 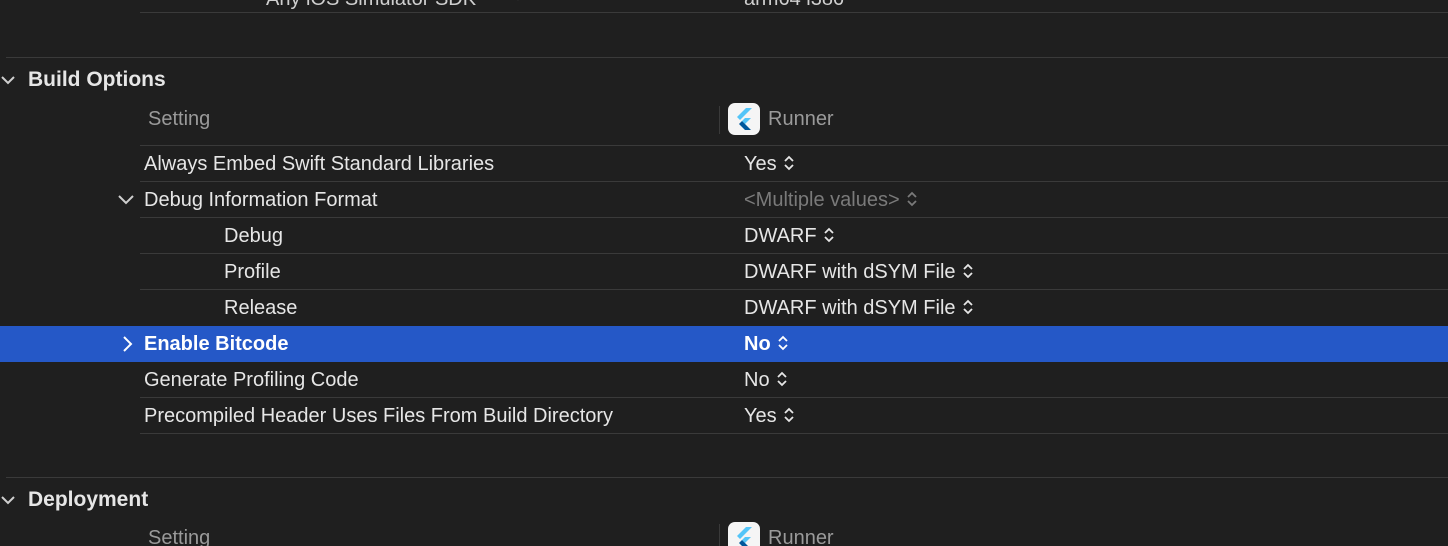 What do you see at coordinates (252, 272) in the screenshot?
I see `setting-label: Profile` at bounding box center [252, 272].